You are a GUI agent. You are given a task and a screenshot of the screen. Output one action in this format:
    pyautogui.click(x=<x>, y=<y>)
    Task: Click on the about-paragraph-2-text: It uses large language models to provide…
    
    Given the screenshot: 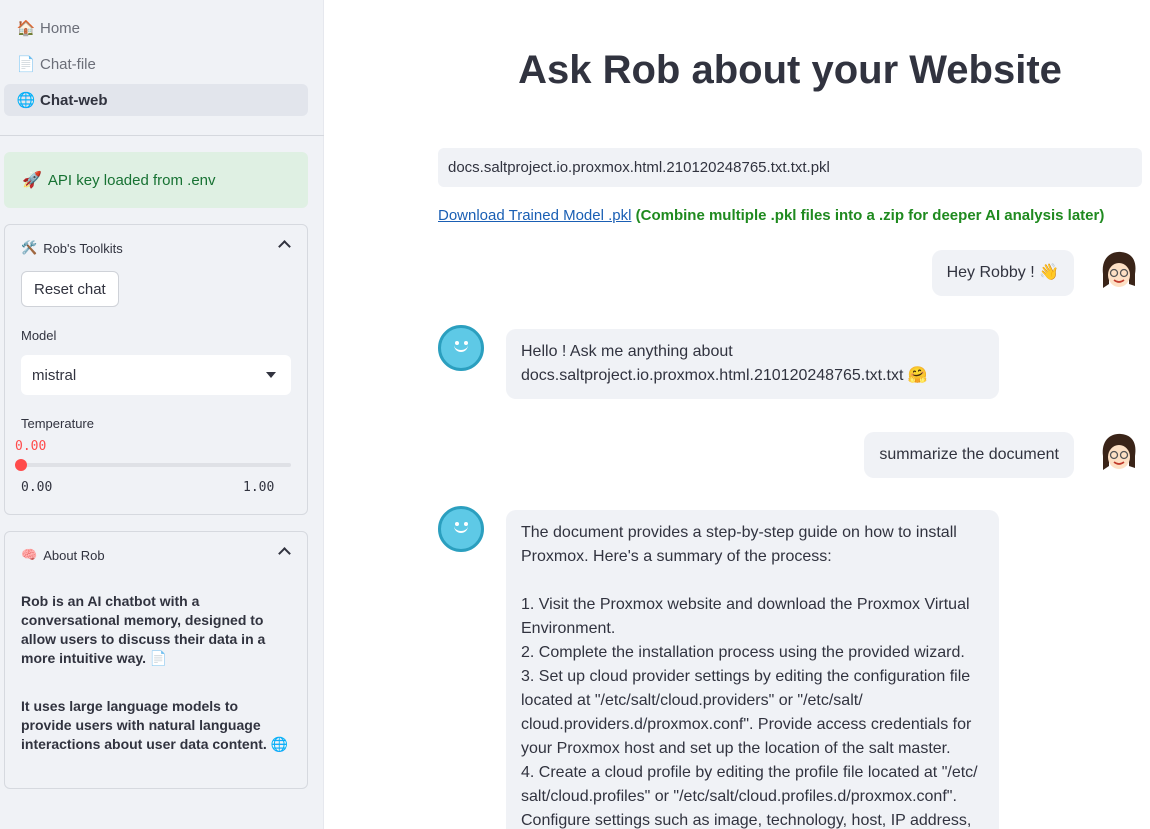 What is the action you would take?
    pyautogui.click(x=144, y=725)
    